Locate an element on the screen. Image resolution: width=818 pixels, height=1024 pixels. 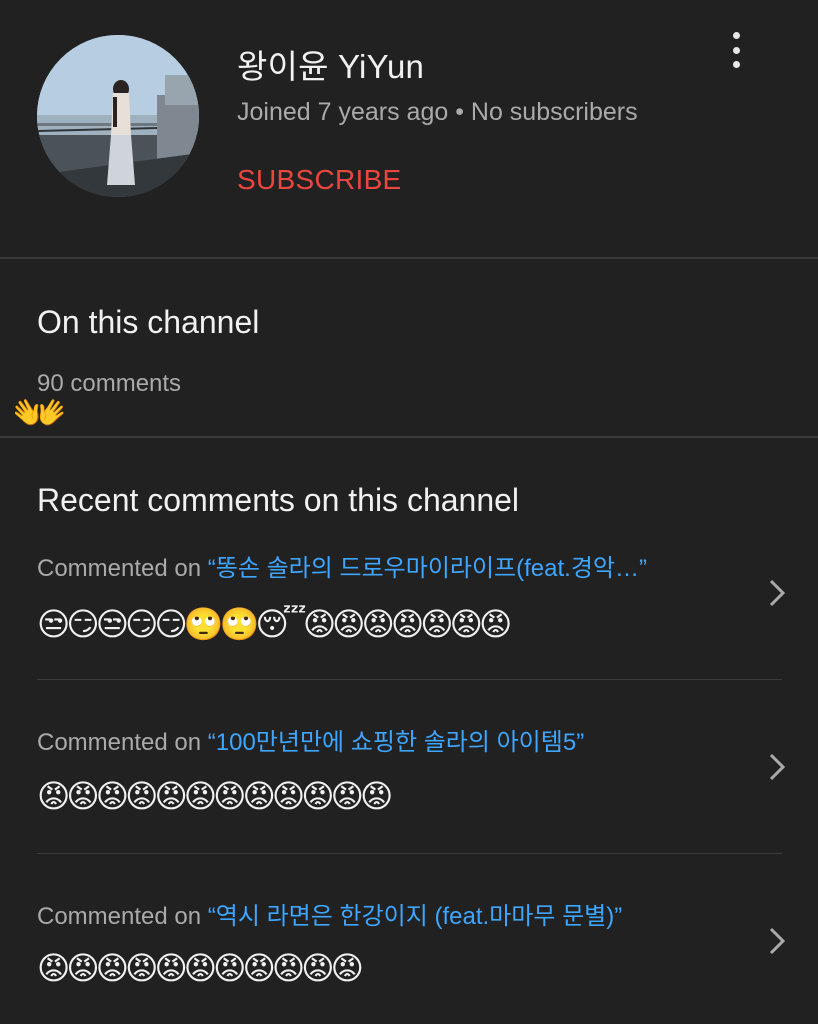
channel-avatar is located at coordinates (118, 116).